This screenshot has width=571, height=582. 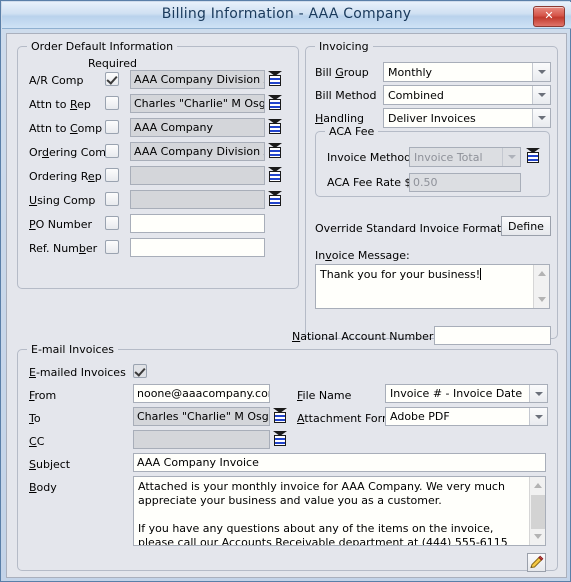 What do you see at coordinates (342, 72) in the screenshot?
I see `label-bill-group: Bill Group` at bounding box center [342, 72].